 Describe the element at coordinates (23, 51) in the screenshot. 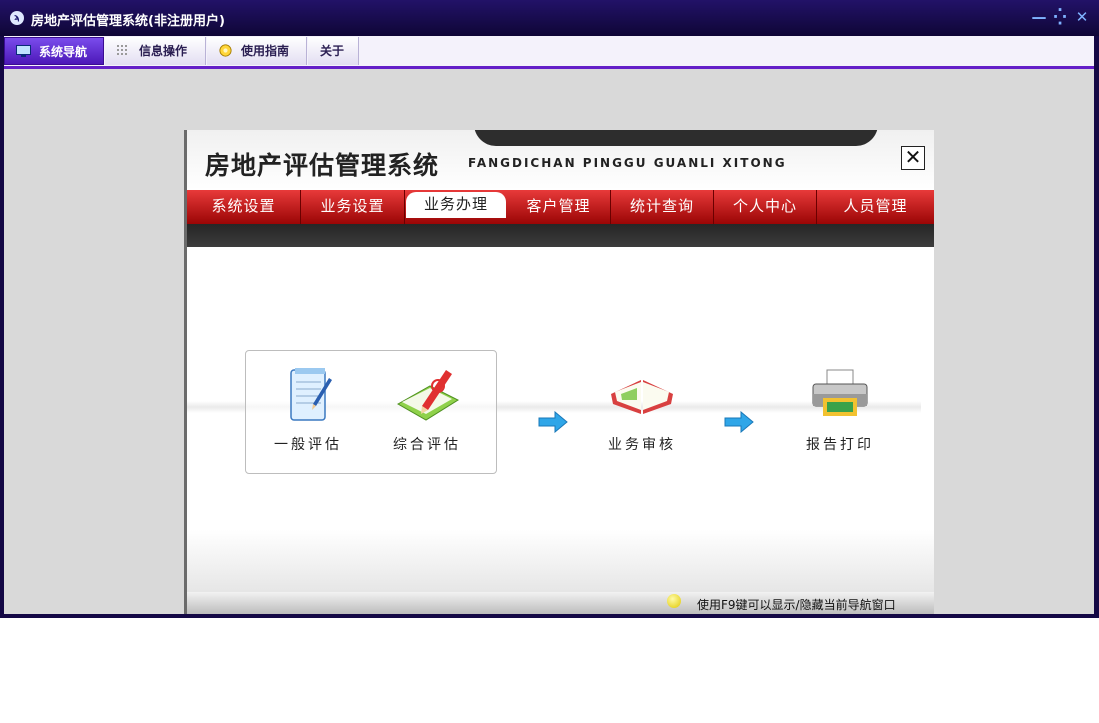

I see `monitor-icon` at that location.